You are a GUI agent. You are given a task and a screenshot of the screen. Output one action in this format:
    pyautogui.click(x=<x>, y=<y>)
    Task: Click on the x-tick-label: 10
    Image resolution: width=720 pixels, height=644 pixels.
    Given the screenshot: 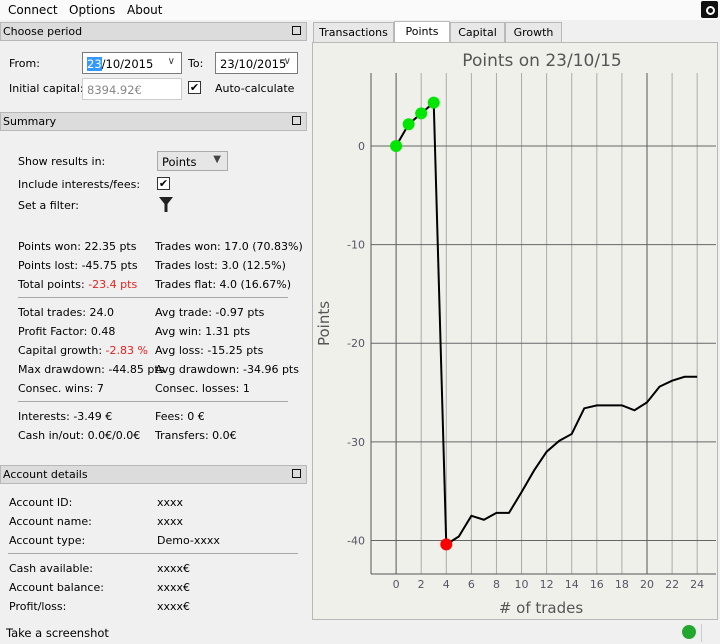 What is the action you would take?
    pyautogui.click(x=522, y=584)
    